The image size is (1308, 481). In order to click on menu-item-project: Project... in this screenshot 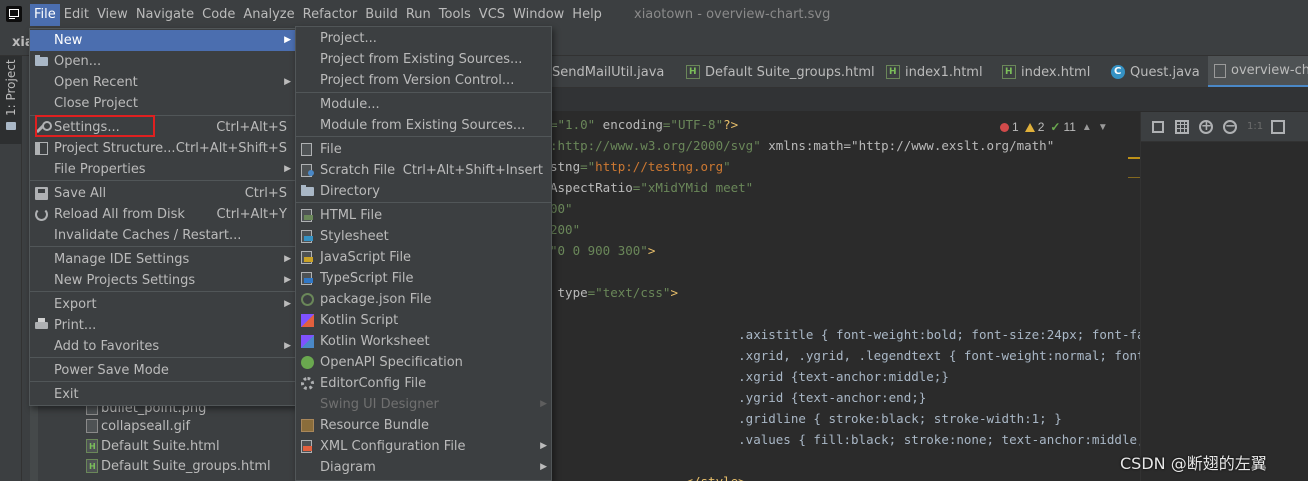, I will do `click(423, 38)`.